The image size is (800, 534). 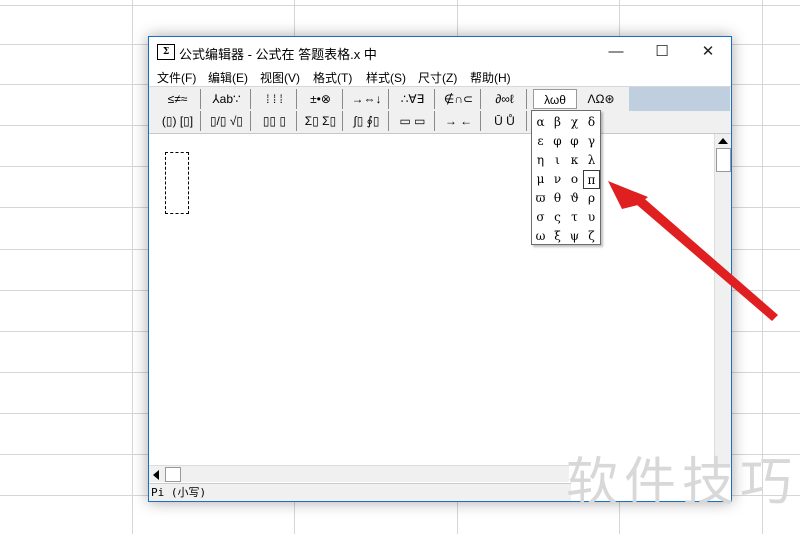 I want to click on greek-chi: χ, so click(x=574, y=122).